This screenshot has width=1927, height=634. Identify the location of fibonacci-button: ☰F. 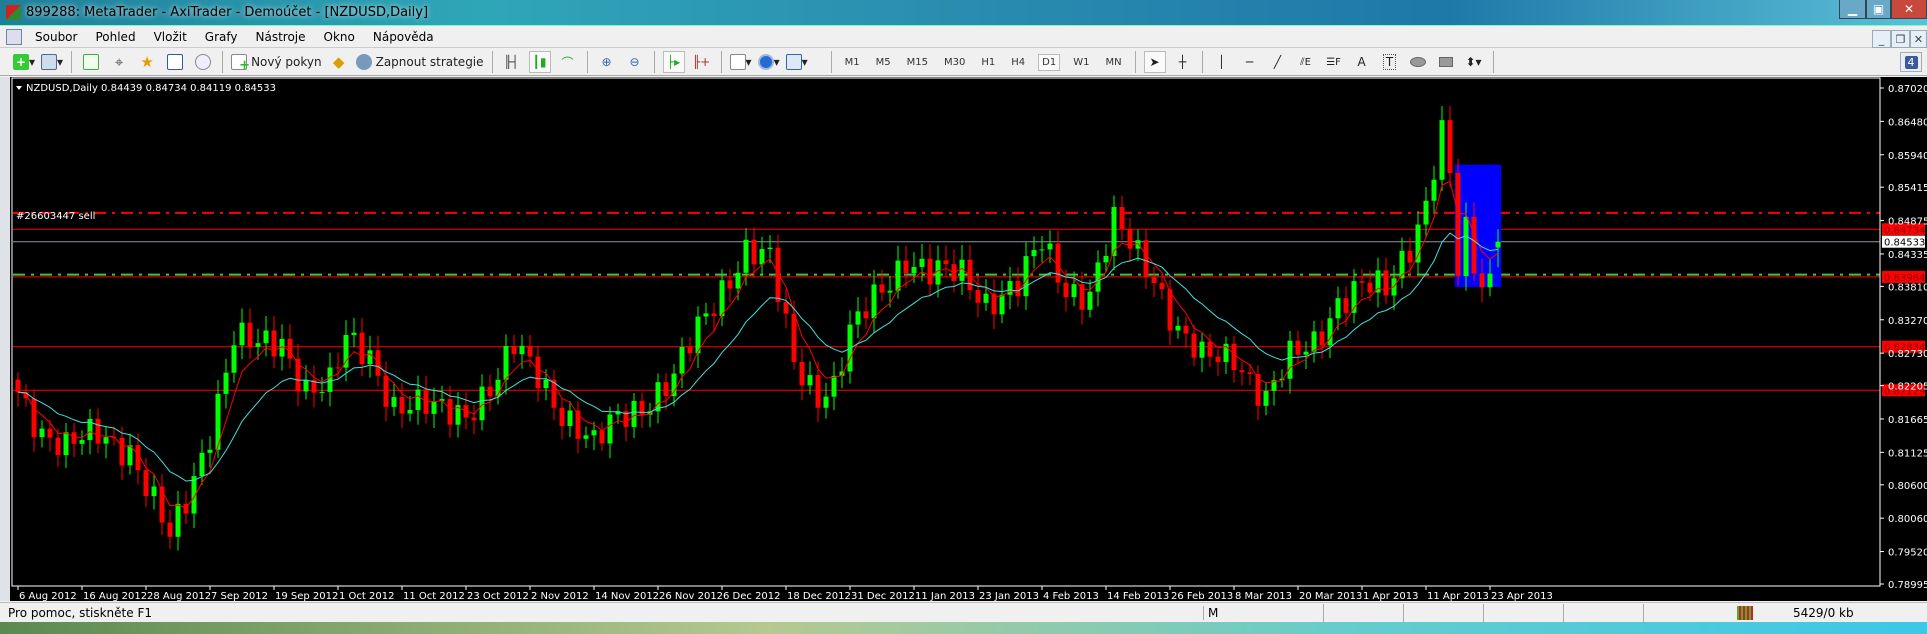
(1334, 62).